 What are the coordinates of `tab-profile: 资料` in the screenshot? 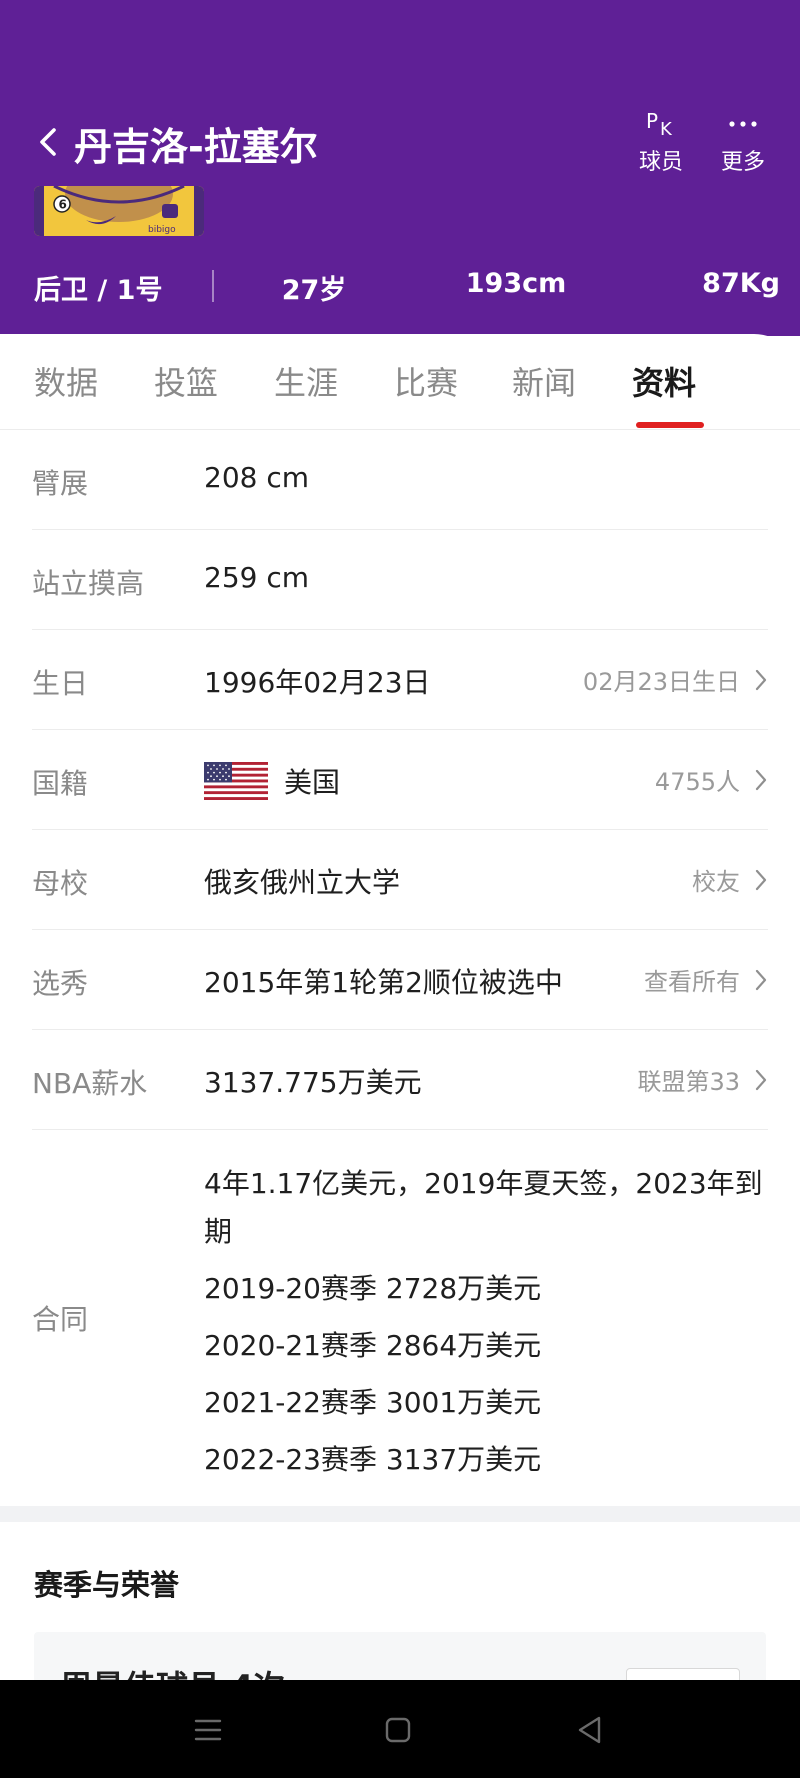 It's located at (664, 381).